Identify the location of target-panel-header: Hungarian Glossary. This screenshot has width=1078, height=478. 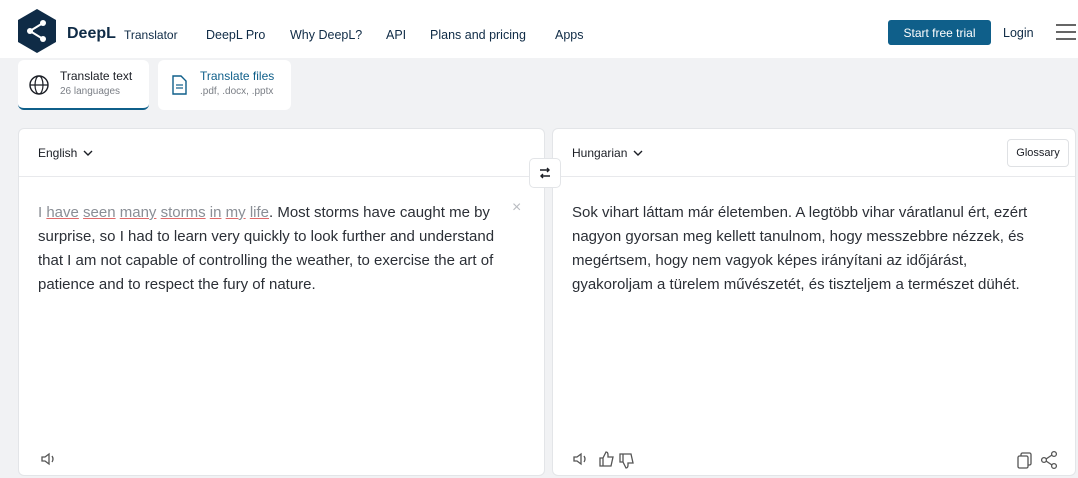
(814, 153).